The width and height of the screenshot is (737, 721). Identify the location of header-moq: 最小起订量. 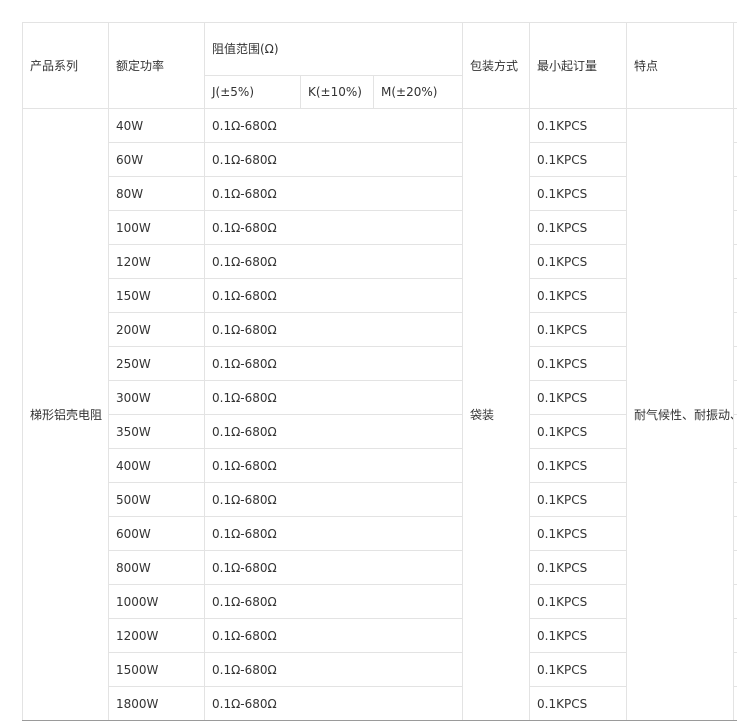
(578, 66).